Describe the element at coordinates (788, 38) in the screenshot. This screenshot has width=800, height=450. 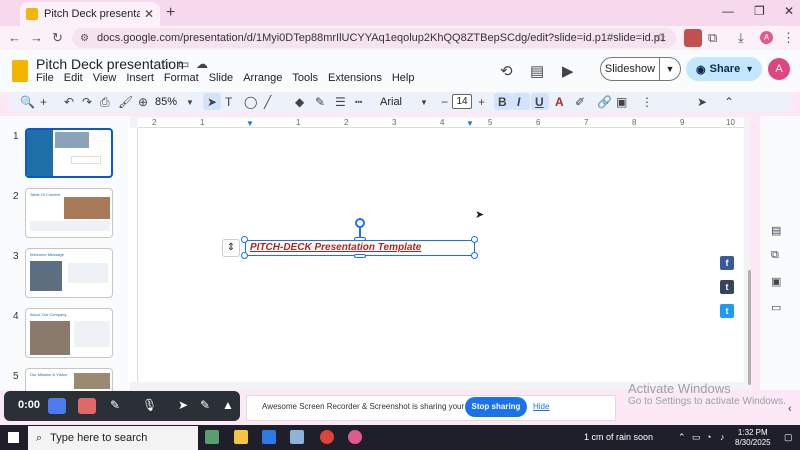
I see `browser-menu-icon: ⋮` at that location.